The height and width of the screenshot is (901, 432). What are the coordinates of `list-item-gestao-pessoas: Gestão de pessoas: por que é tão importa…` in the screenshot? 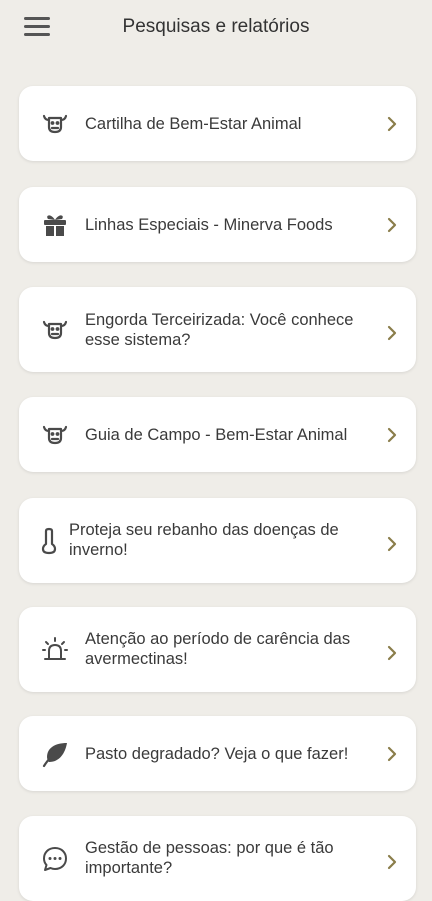 It's located at (217, 858).